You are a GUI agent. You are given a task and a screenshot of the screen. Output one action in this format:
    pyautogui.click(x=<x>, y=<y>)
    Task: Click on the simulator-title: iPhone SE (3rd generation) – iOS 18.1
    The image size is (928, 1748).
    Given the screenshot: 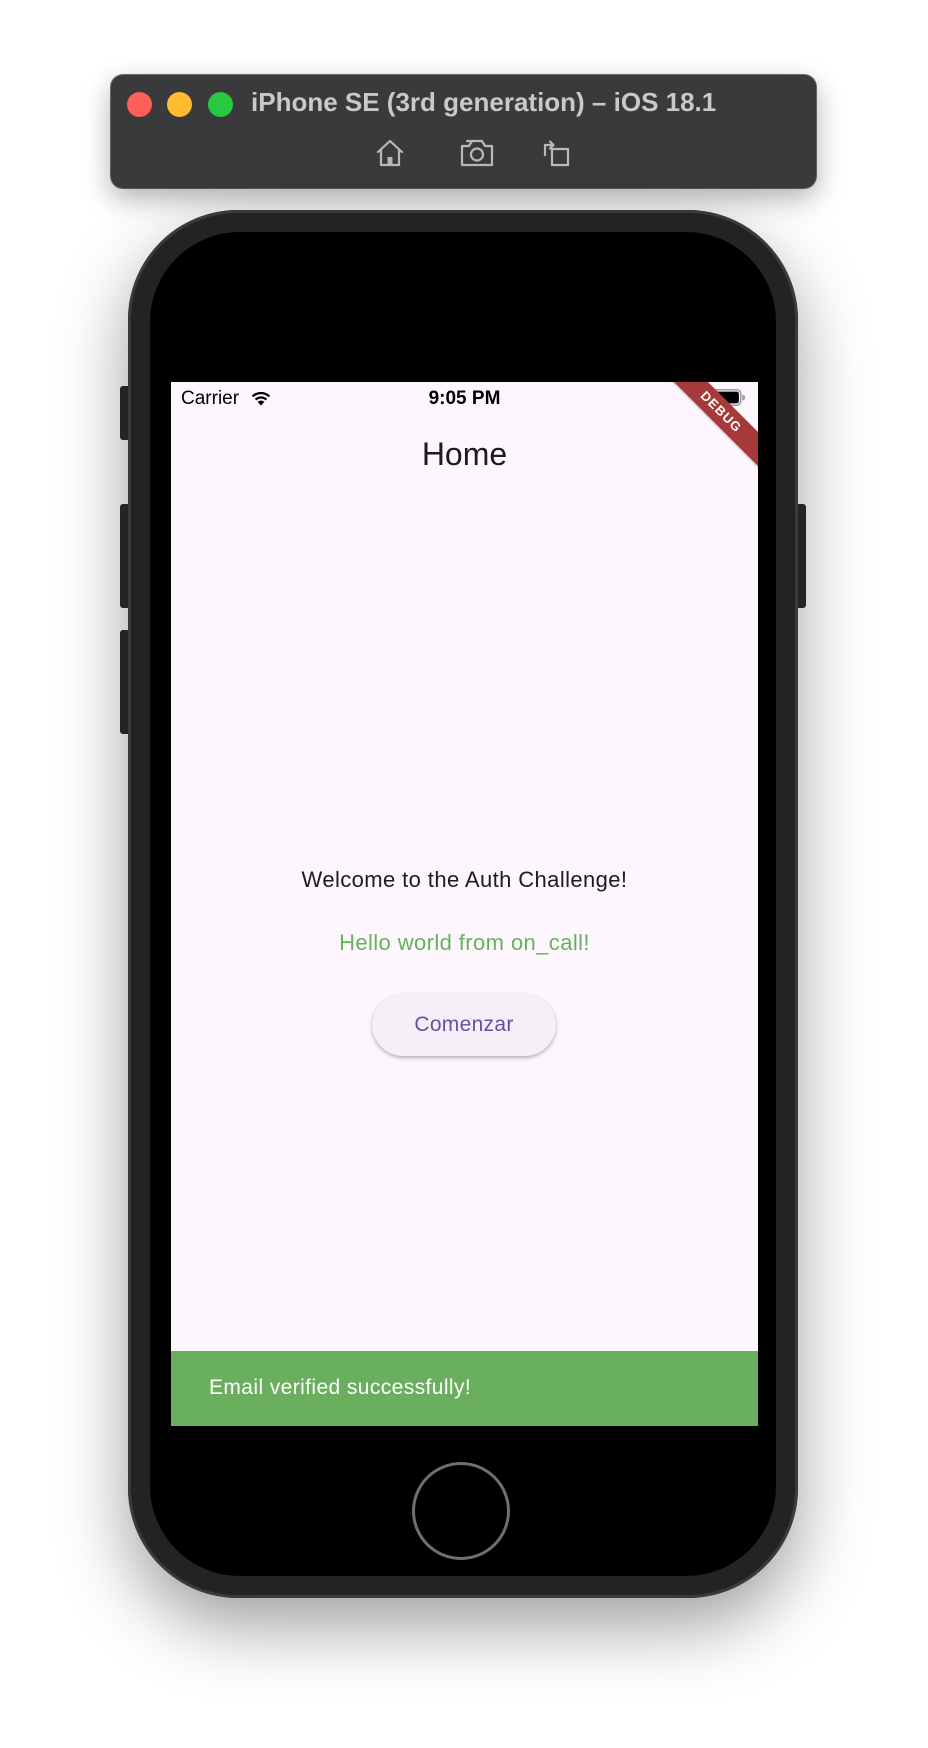 What is the action you would take?
    pyautogui.click(x=484, y=102)
    